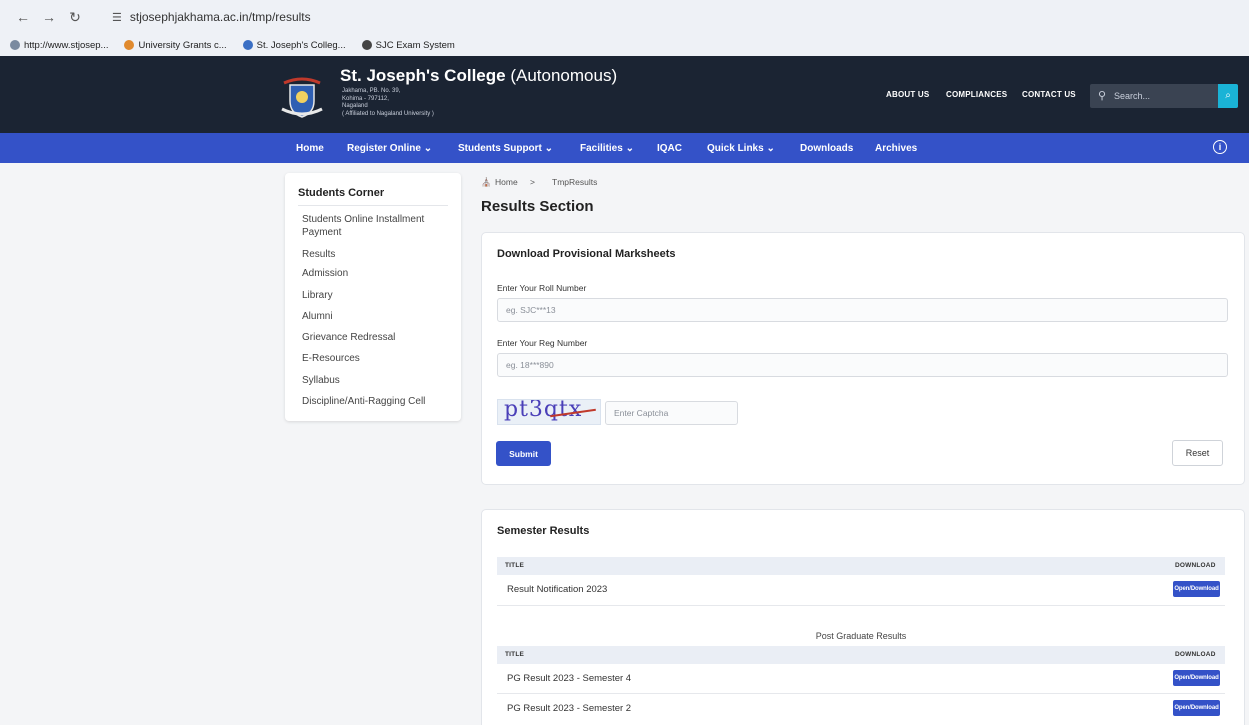 Image resolution: width=1249 pixels, height=725 pixels. What do you see at coordinates (505, 148) in the screenshot?
I see `nav-students-support: Students Support ⌄` at bounding box center [505, 148].